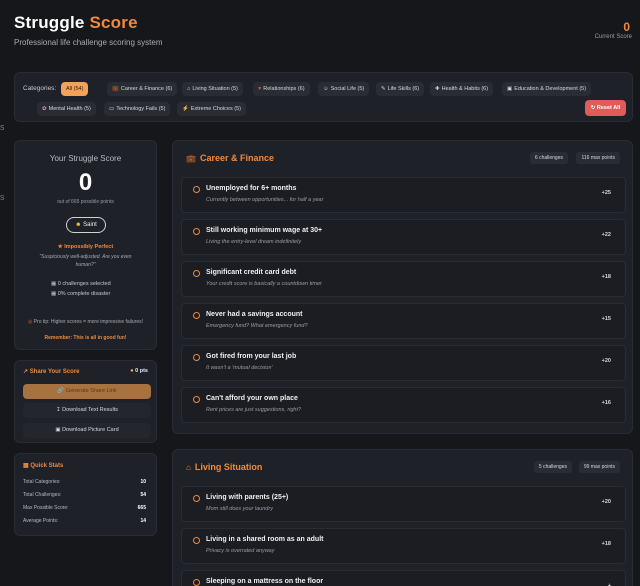 Image resolution: width=640 pixels, height=586 pixels. What do you see at coordinates (265, 581) in the screenshot?
I see `challenge-name: Sleeping on a mattress on the floor` at bounding box center [265, 581].